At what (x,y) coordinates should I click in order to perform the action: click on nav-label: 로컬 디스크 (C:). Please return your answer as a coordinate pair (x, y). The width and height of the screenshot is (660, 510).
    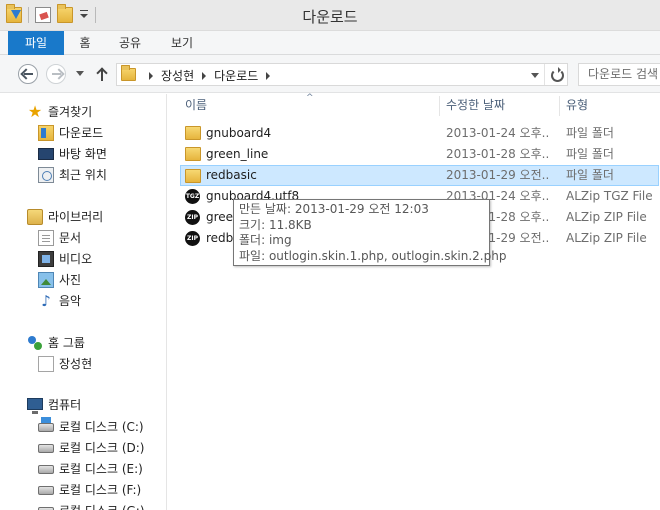
    Looking at the image, I should click on (101, 427).